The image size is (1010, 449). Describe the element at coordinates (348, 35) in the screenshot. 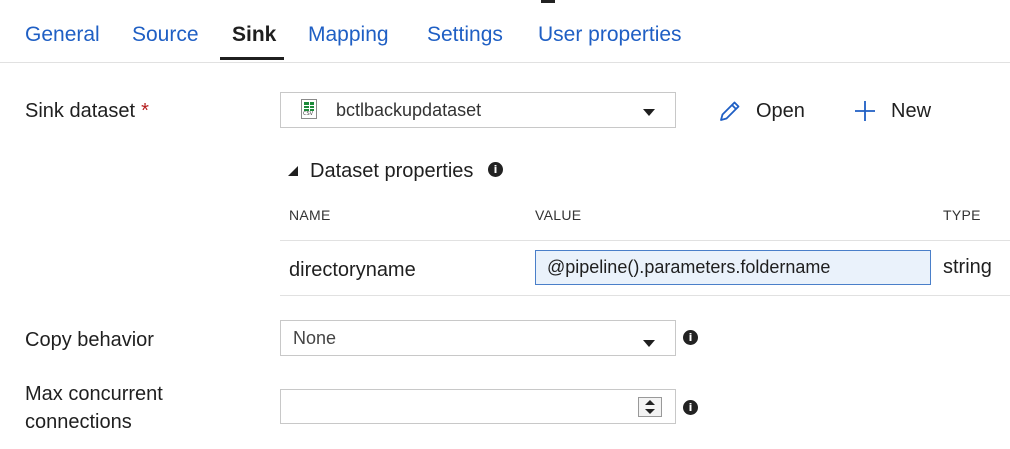

I see `tab-mapping: Mapping` at that location.